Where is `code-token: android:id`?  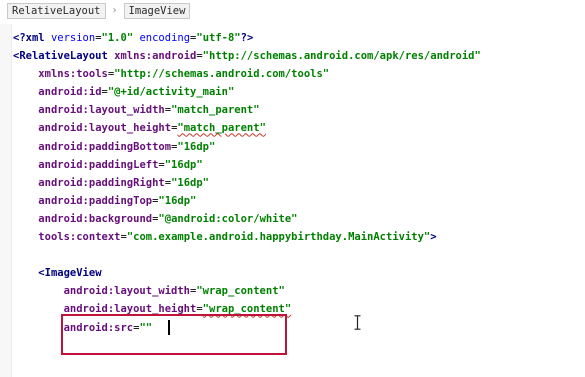
code-token: android:id is located at coordinates (70, 92).